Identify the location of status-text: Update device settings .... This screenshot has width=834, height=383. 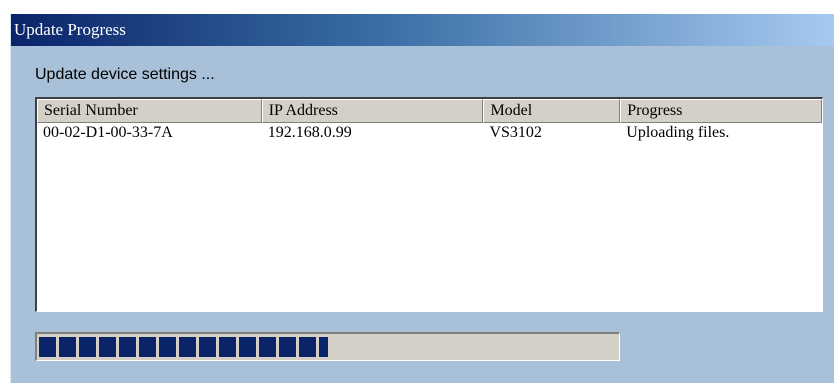
(125, 74).